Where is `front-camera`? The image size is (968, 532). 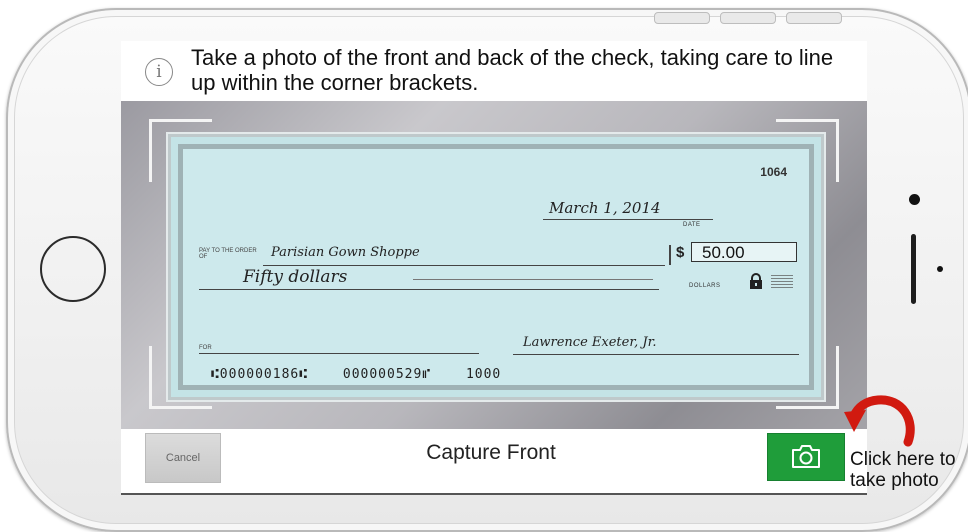 front-camera is located at coordinates (914, 199).